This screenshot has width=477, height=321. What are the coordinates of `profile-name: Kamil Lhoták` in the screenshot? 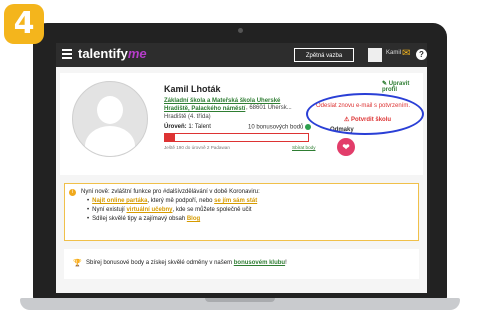 It's located at (192, 89).